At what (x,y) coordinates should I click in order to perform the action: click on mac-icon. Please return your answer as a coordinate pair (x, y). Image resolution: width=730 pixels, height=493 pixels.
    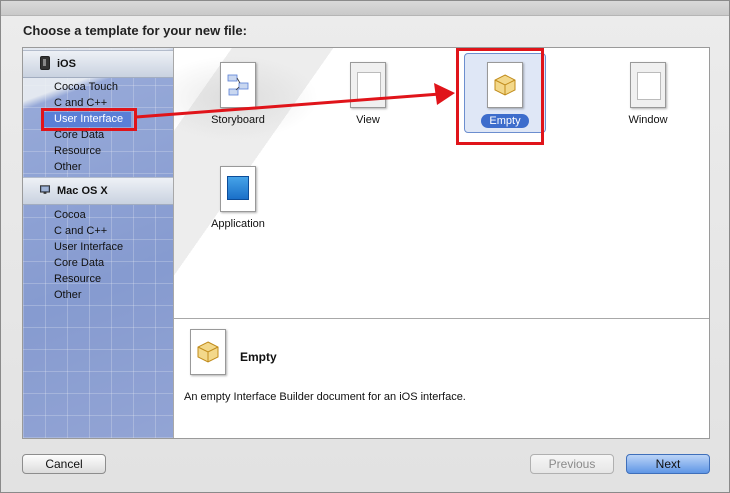
    Looking at the image, I should click on (45, 189).